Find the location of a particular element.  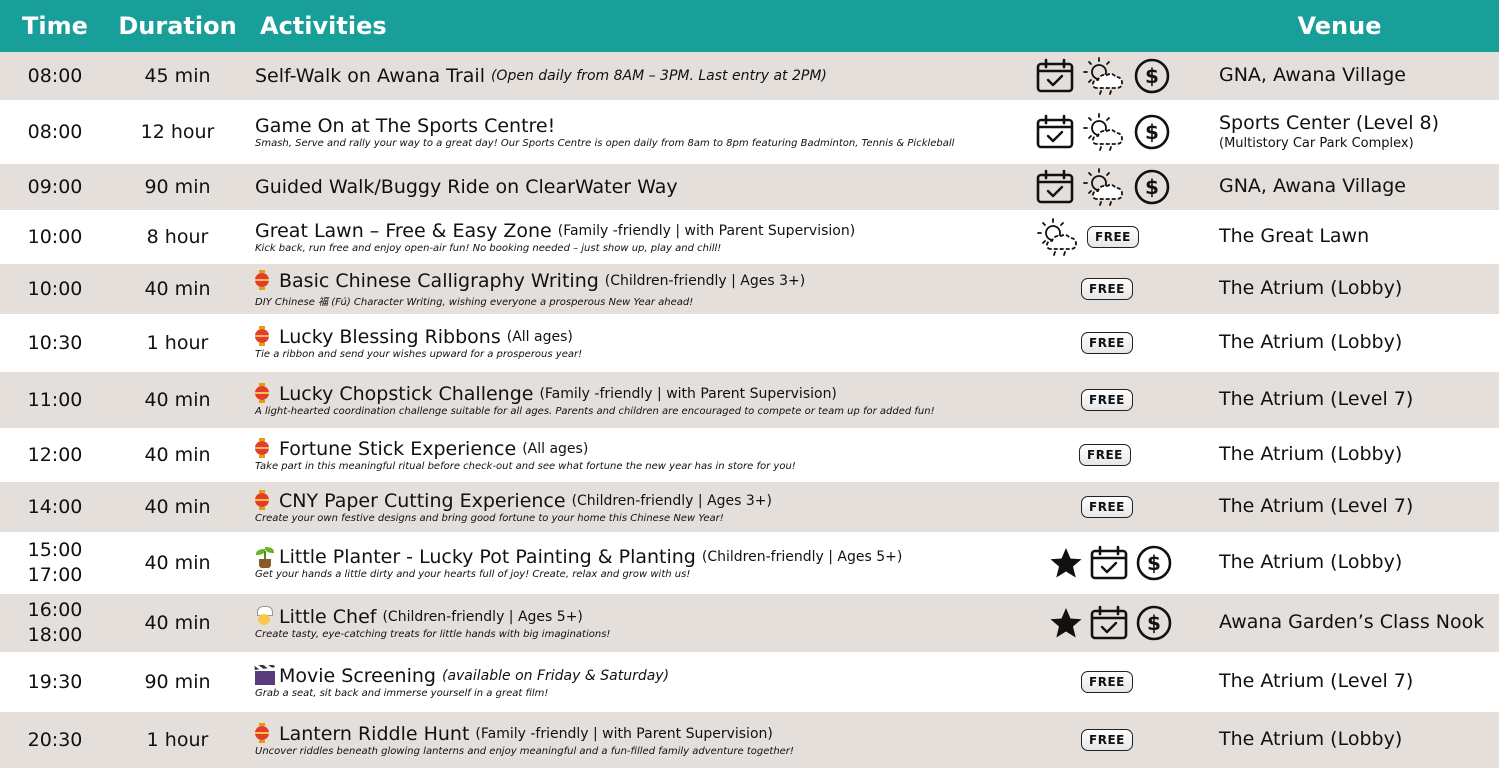

time-value: 08:00 is located at coordinates (55, 131).